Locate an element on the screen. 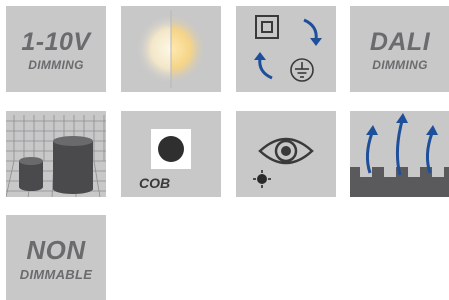 The image size is (449, 300). warm-cool-split-light-icon is located at coordinates (171, 49).